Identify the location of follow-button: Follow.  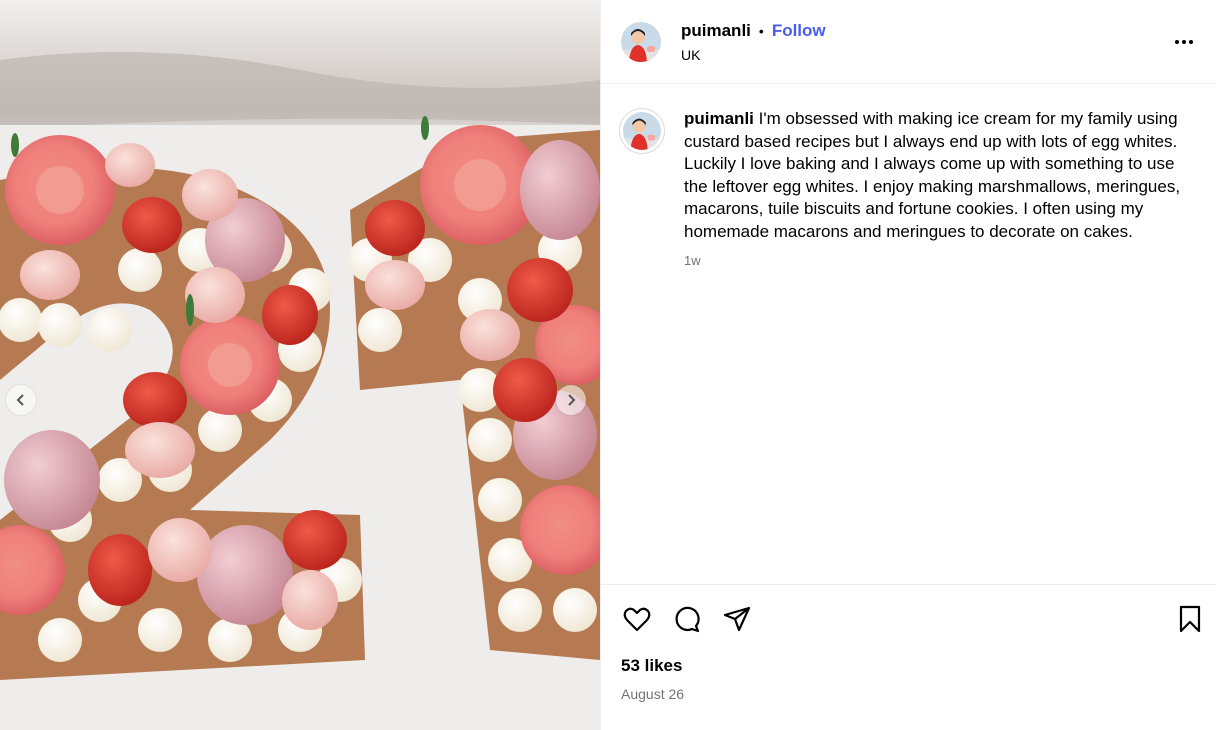
(799, 31).